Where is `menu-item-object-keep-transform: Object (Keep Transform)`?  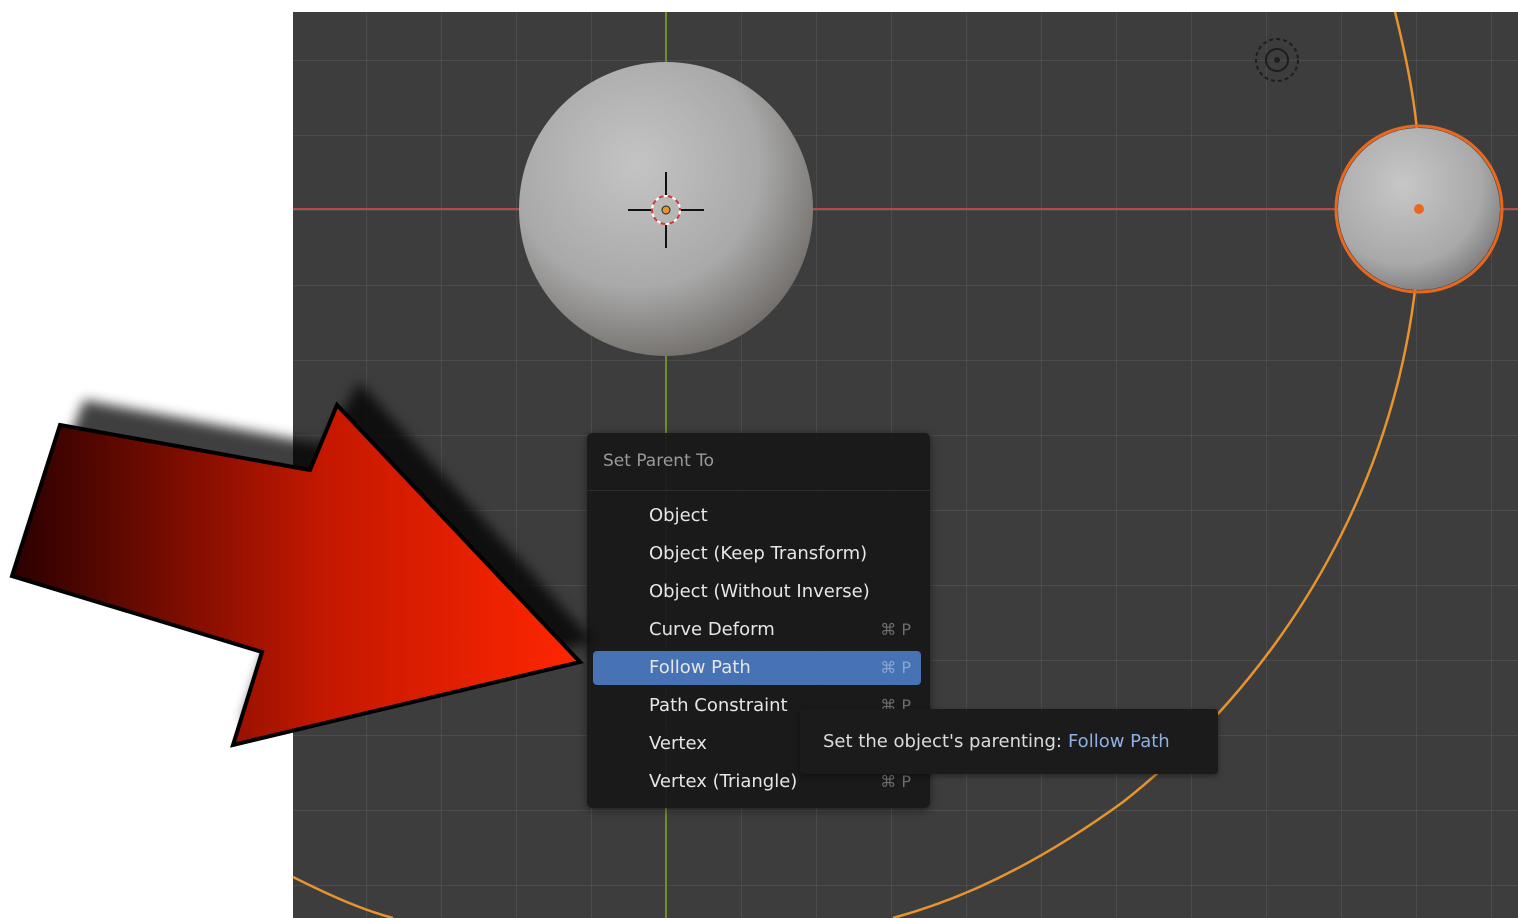
menu-item-object-keep-transform: Object (Keep Transform) is located at coordinates (757, 554).